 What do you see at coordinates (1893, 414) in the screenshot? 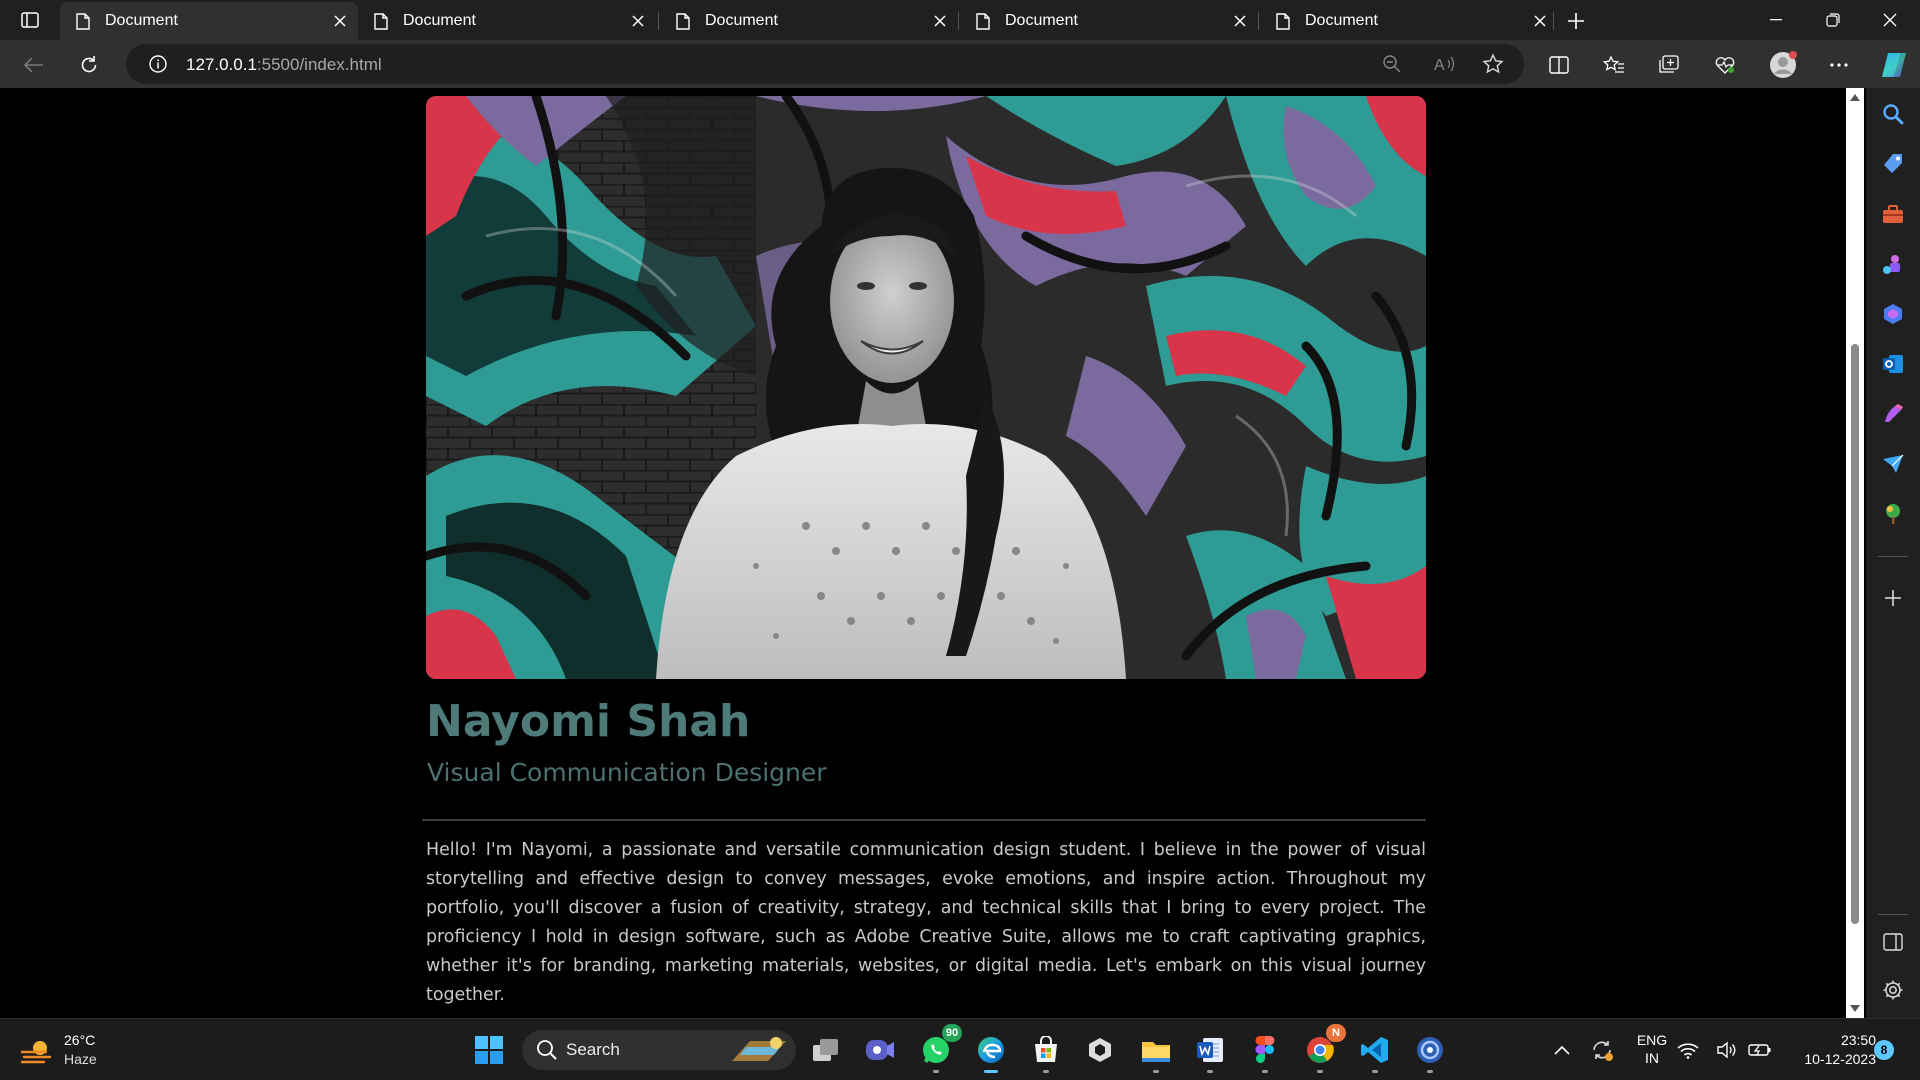
I see `designer-icon` at bounding box center [1893, 414].